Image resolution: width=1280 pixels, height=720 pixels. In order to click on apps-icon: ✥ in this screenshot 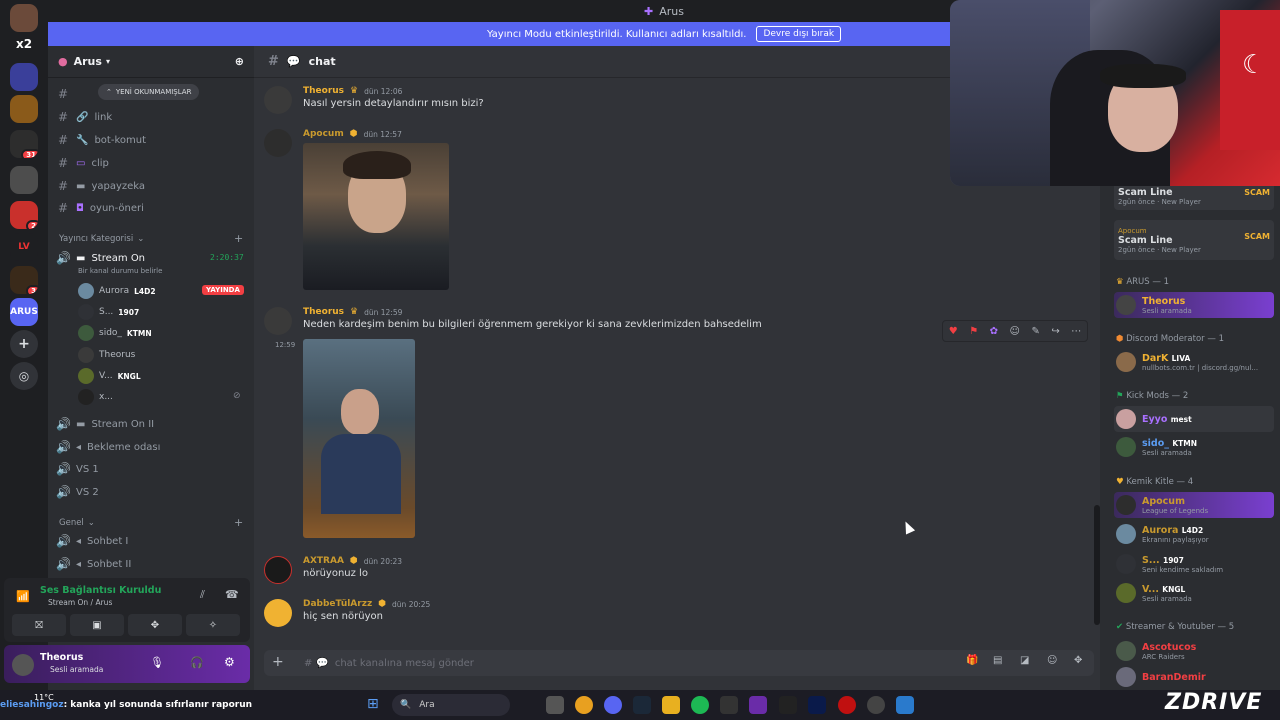, I will do `click(1078, 660)`.